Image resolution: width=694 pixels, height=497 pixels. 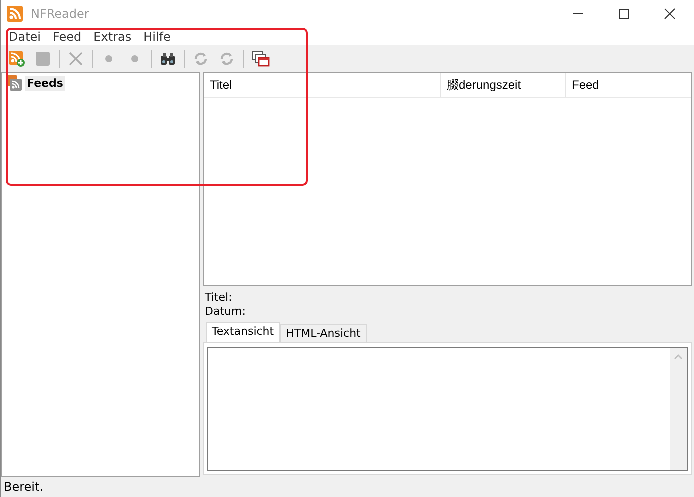 What do you see at coordinates (503, 85) in the screenshot?
I see `column-header: 腏derungszeit` at bounding box center [503, 85].